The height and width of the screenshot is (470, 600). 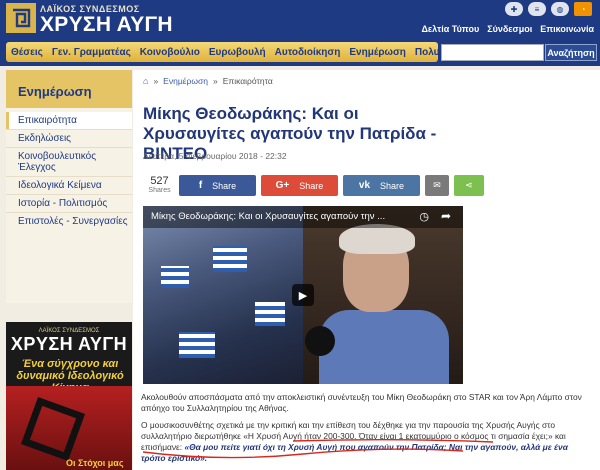 I want to click on language-flags: ✚ ≡ ◍ ◔, so click(x=548, y=9).